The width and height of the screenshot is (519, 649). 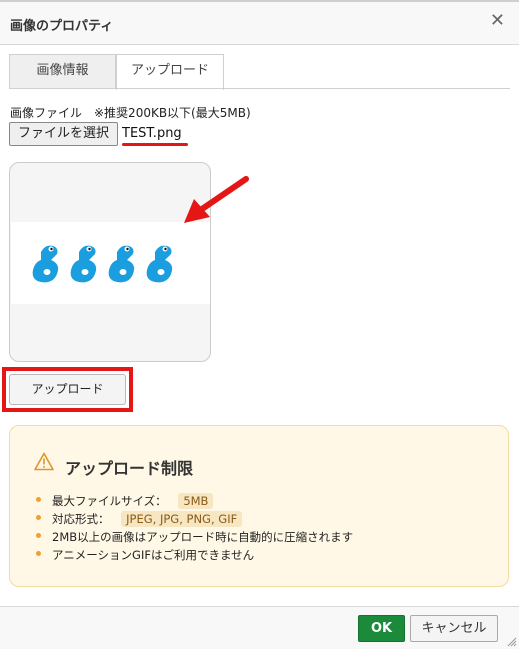 I want to click on list-item: 2MB以上の画像はアップロード時に自動的に圧縮されます, so click(x=193, y=537).